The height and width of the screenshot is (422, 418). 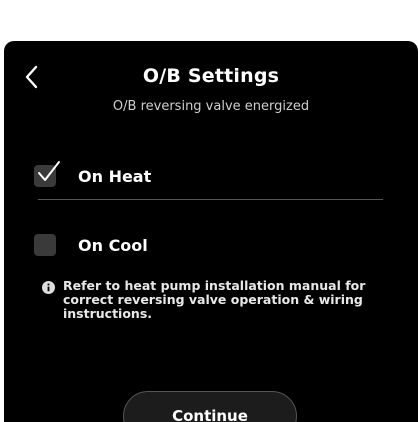 I want to click on page-title: O/B Settings, so click(x=211, y=76).